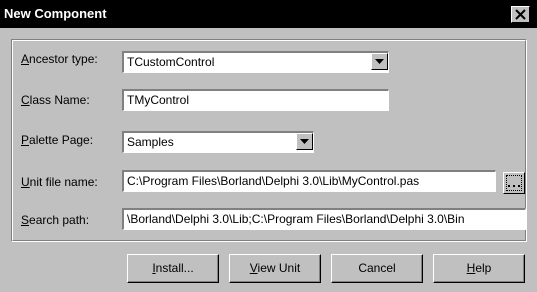  I want to click on ancestor-type-combobox: TCustomControl, so click(255, 62).